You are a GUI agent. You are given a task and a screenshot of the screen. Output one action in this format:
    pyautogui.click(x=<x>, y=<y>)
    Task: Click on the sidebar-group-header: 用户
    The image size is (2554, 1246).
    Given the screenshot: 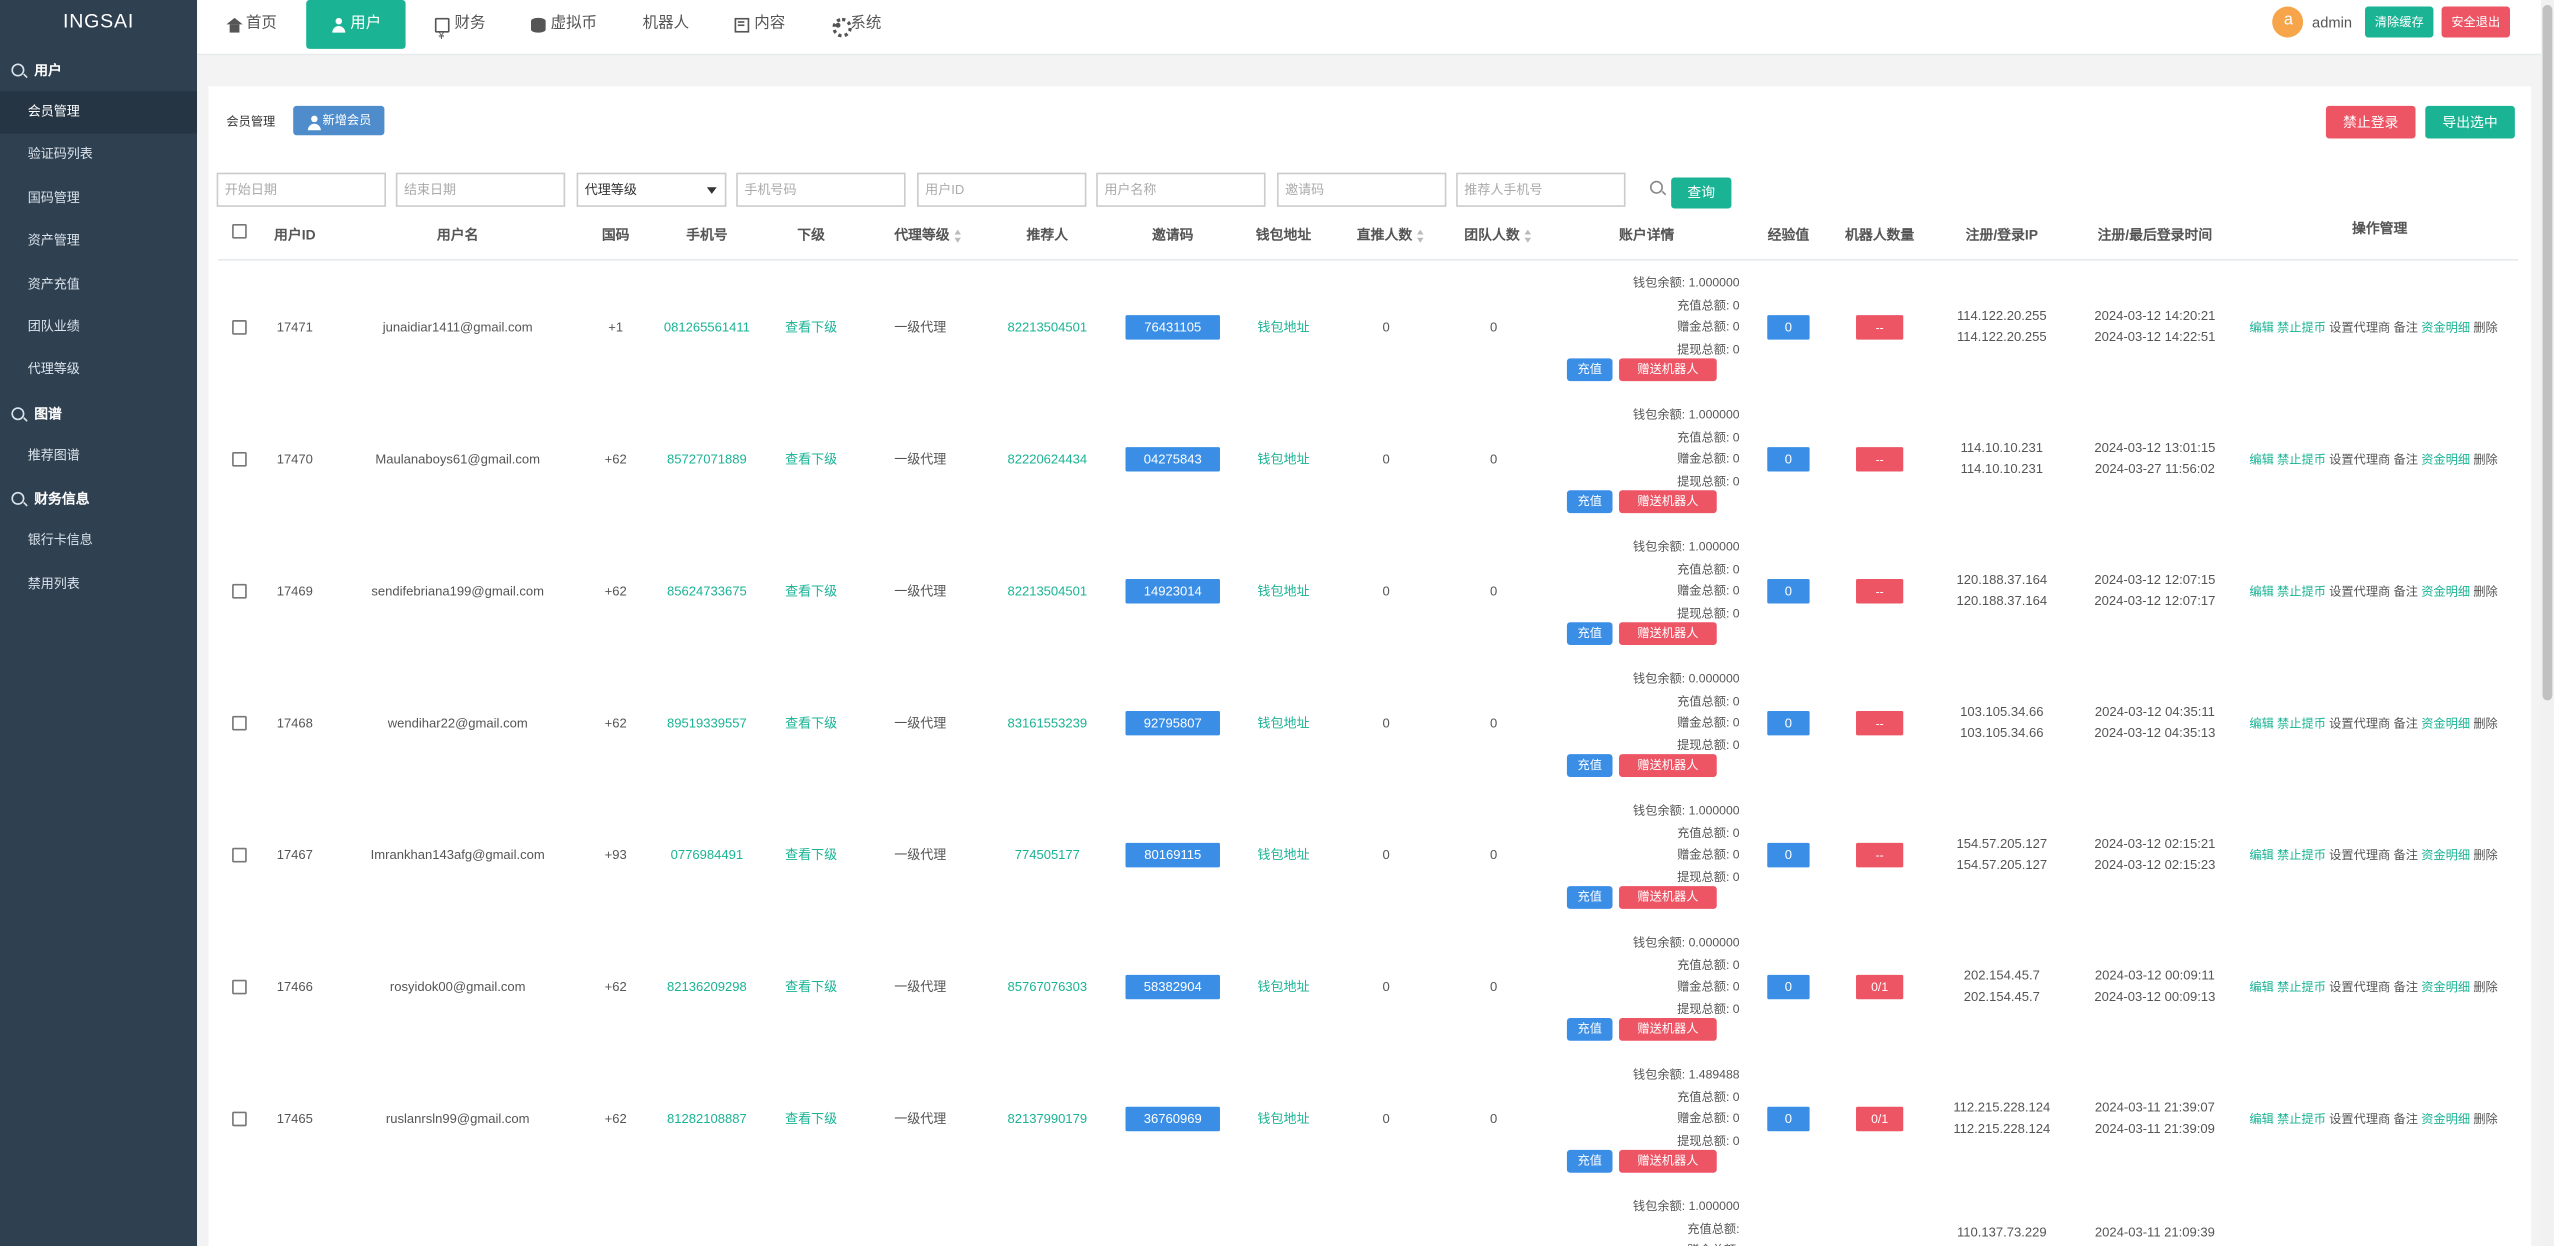 What is the action you would take?
    pyautogui.click(x=98, y=70)
    